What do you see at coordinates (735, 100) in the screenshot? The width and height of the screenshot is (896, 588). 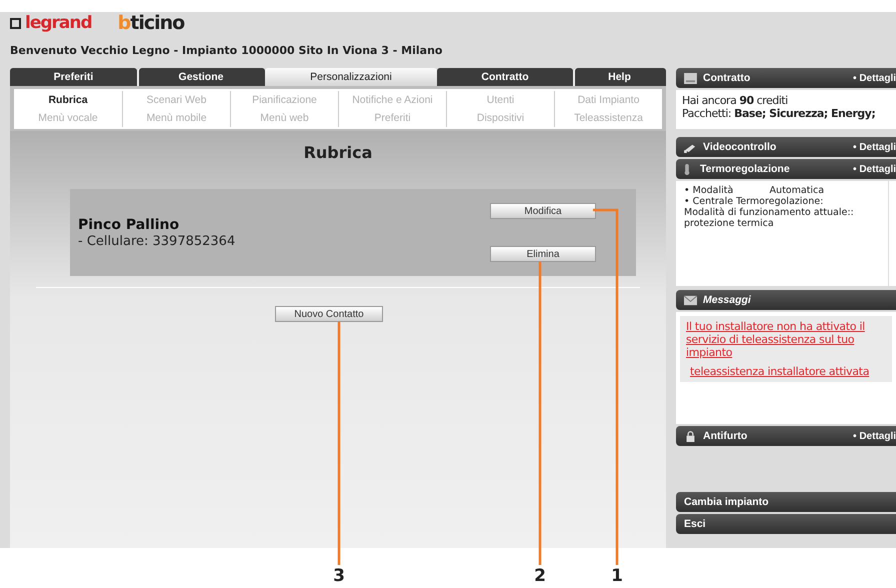 I see `contract-info-text: Hai ancora 90 crediti` at bounding box center [735, 100].